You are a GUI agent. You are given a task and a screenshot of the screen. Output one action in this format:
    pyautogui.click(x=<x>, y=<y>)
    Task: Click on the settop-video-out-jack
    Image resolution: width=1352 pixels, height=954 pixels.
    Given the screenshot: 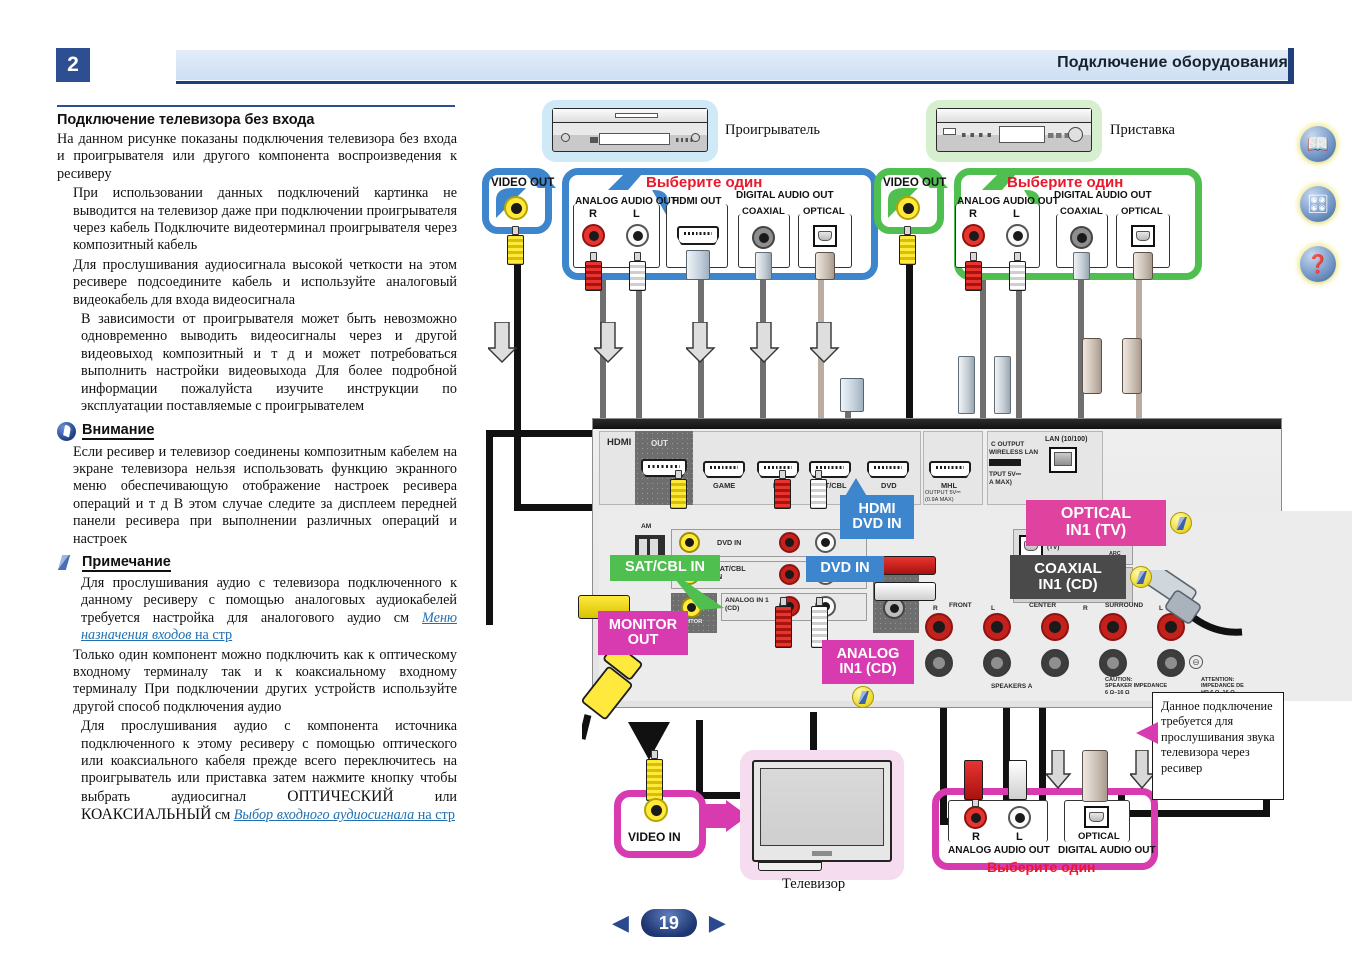 What is the action you would take?
    pyautogui.click(x=908, y=208)
    